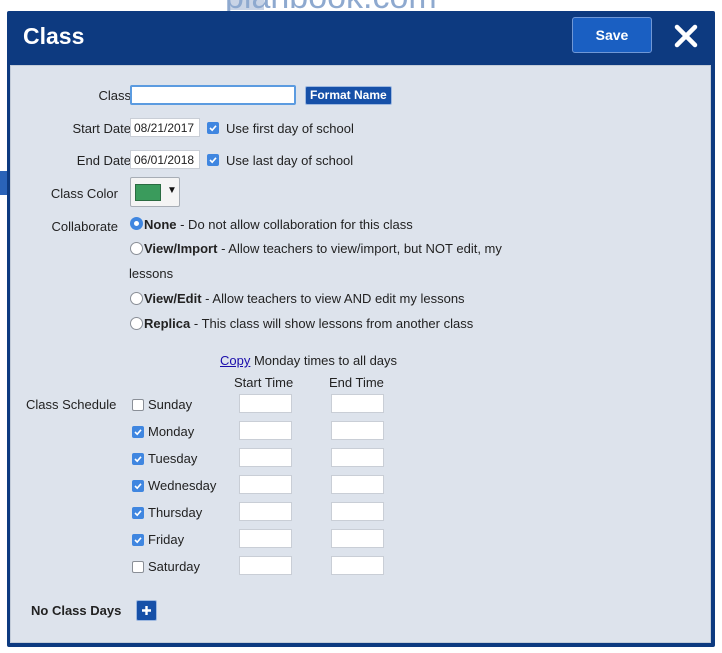  Describe the element at coordinates (357, 511) in the screenshot. I see `end-time-input-thursday` at that location.